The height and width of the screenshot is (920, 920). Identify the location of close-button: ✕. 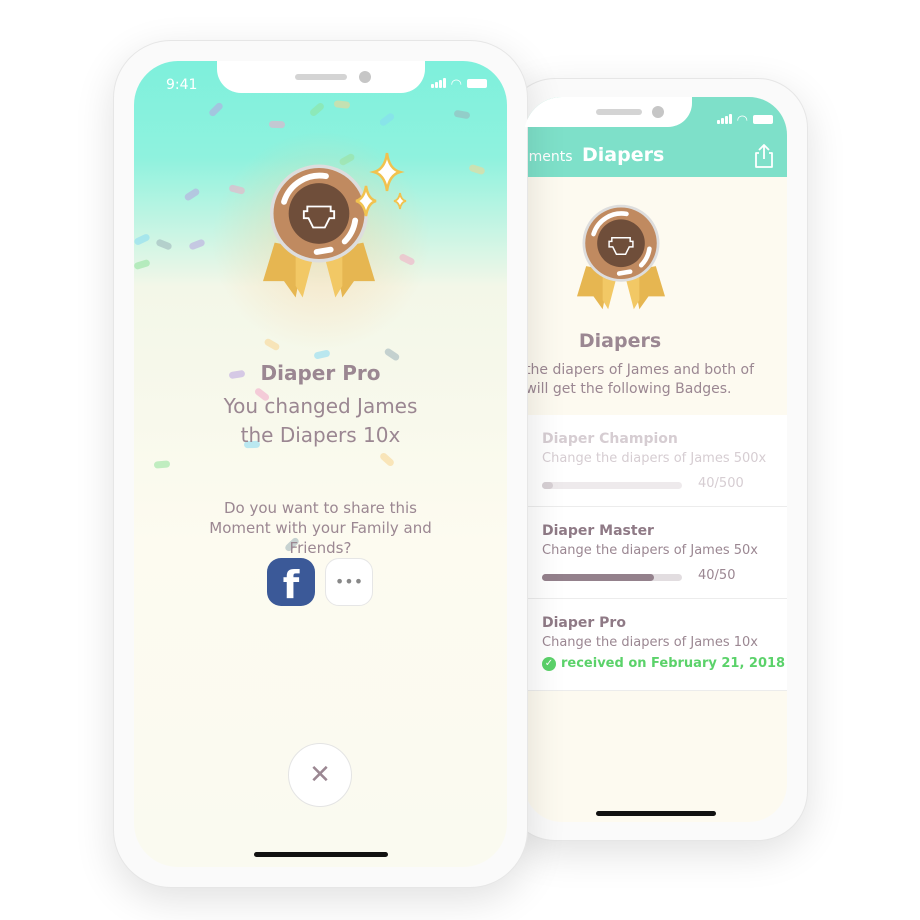
(320, 775).